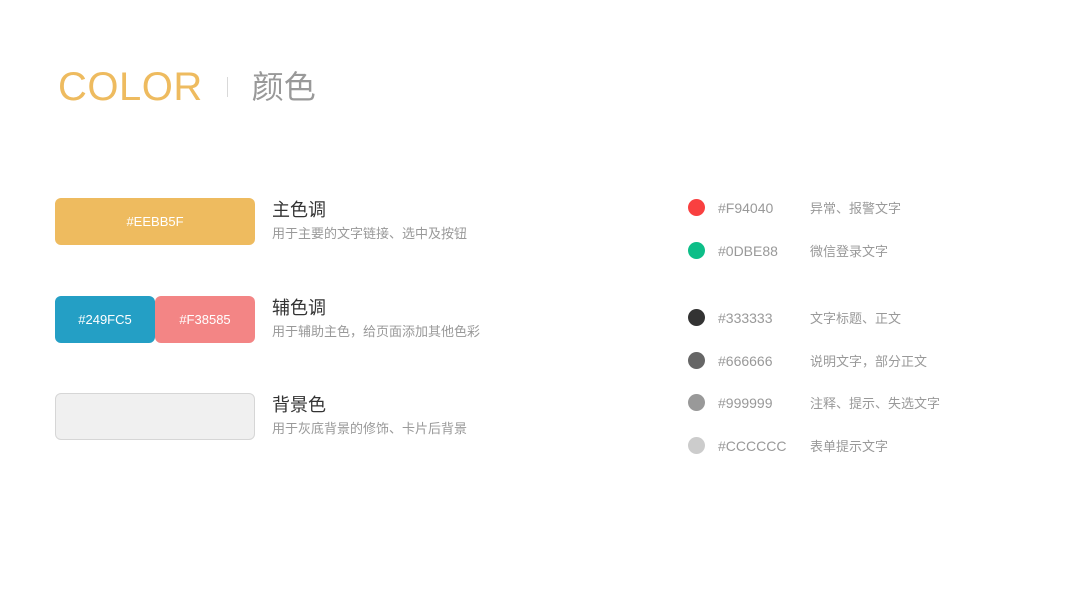 The width and height of the screenshot is (1067, 600). I want to click on background-color-swatch, so click(155, 416).